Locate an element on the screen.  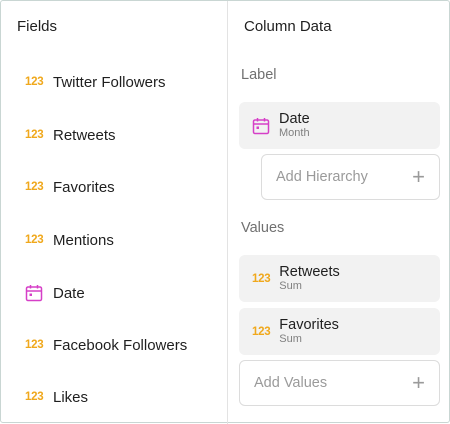
field-item-likes: 123 Likes is located at coordinates (114, 397).